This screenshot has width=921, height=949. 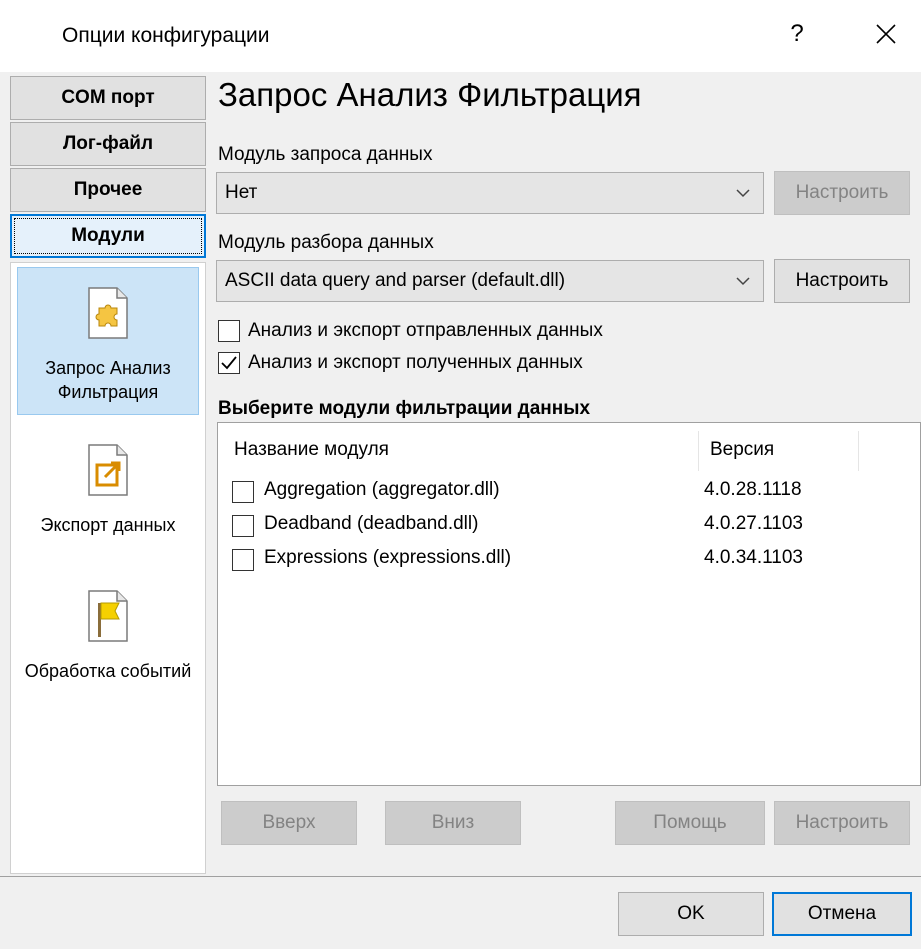 What do you see at coordinates (568, 492) in the screenshot?
I see `table-row: Aggregation (aggregator.dll) 4.0.28.1118` at bounding box center [568, 492].